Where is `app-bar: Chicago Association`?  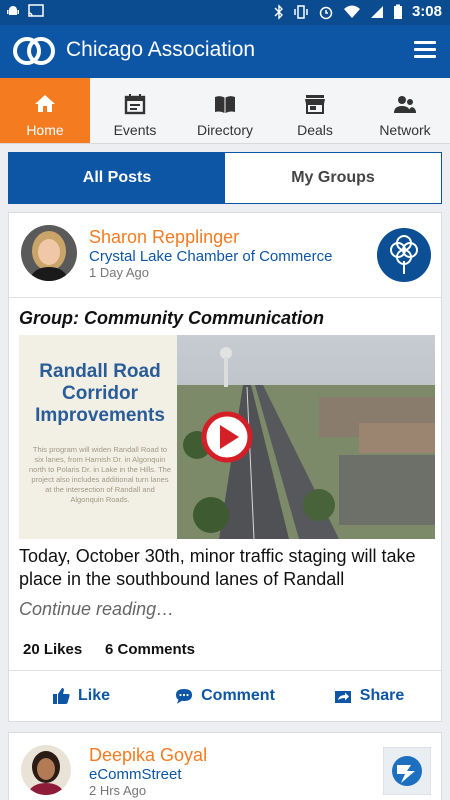 app-bar: Chicago Association is located at coordinates (225, 51).